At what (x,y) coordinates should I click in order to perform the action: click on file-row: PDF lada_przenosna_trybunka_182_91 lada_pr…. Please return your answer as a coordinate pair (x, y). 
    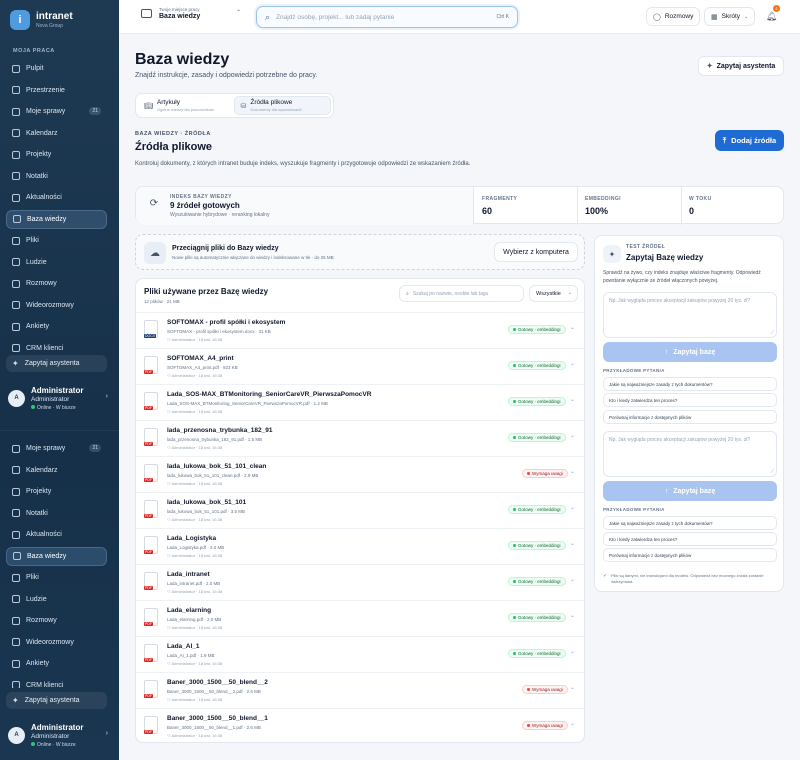
    Looking at the image, I should click on (360, 438).